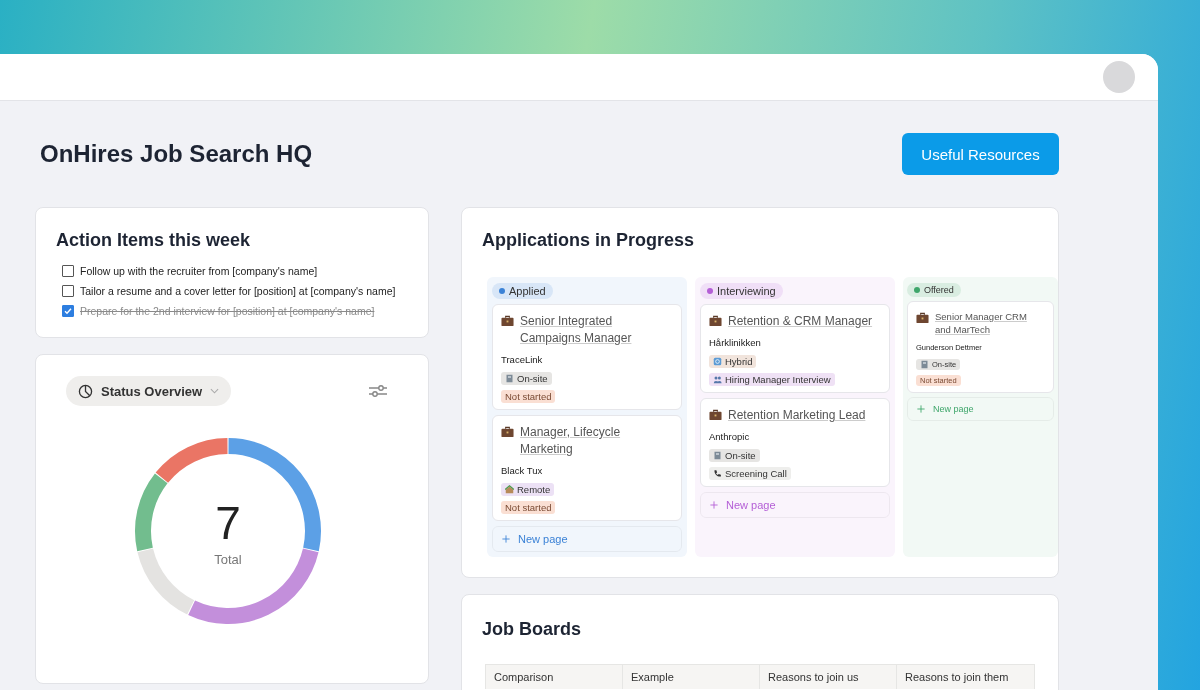 Image resolution: width=1200 pixels, height=690 pixels. What do you see at coordinates (199, 271) in the screenshot?
I see `task-text: Follow up with the recruiter from [company's name]` at bounding box center [199, 271].